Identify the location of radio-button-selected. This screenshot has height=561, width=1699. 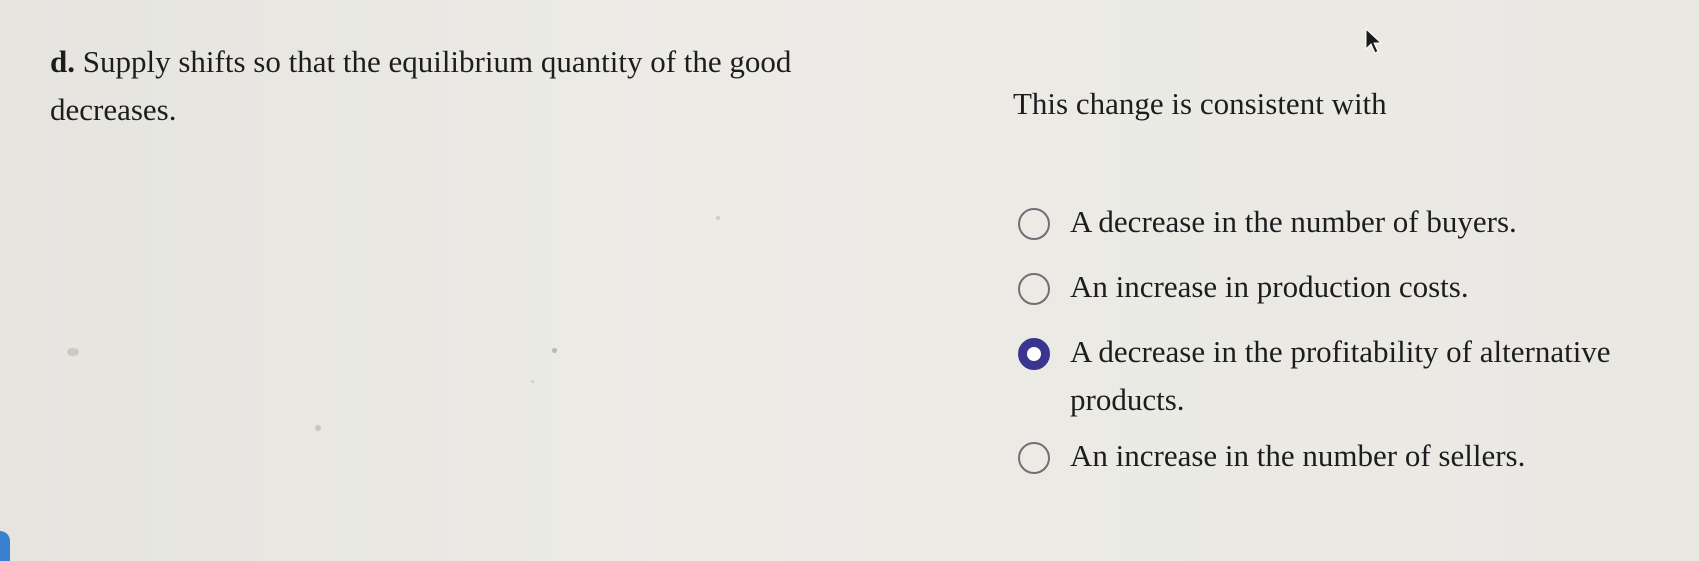
(1034, 354).